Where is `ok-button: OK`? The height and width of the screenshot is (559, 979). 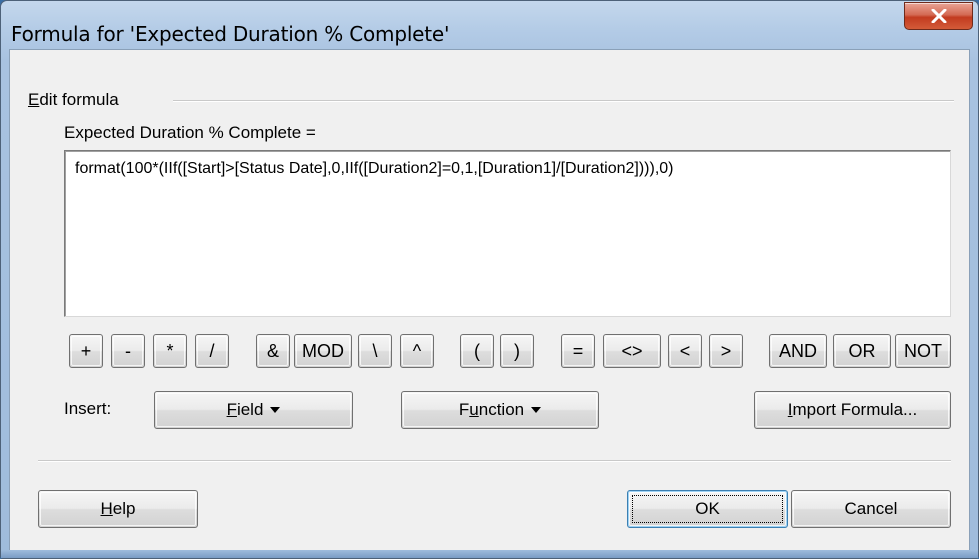 ok-button: OK is located at coordinates (707, 509).